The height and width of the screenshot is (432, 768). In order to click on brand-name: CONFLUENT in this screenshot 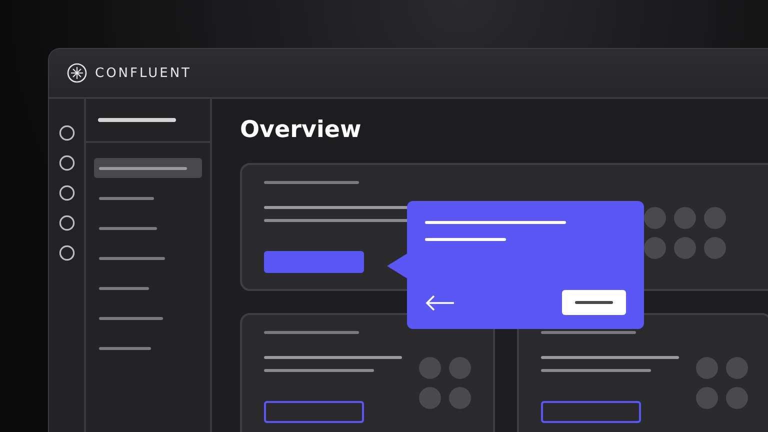, I will do `click(143, 73)`.